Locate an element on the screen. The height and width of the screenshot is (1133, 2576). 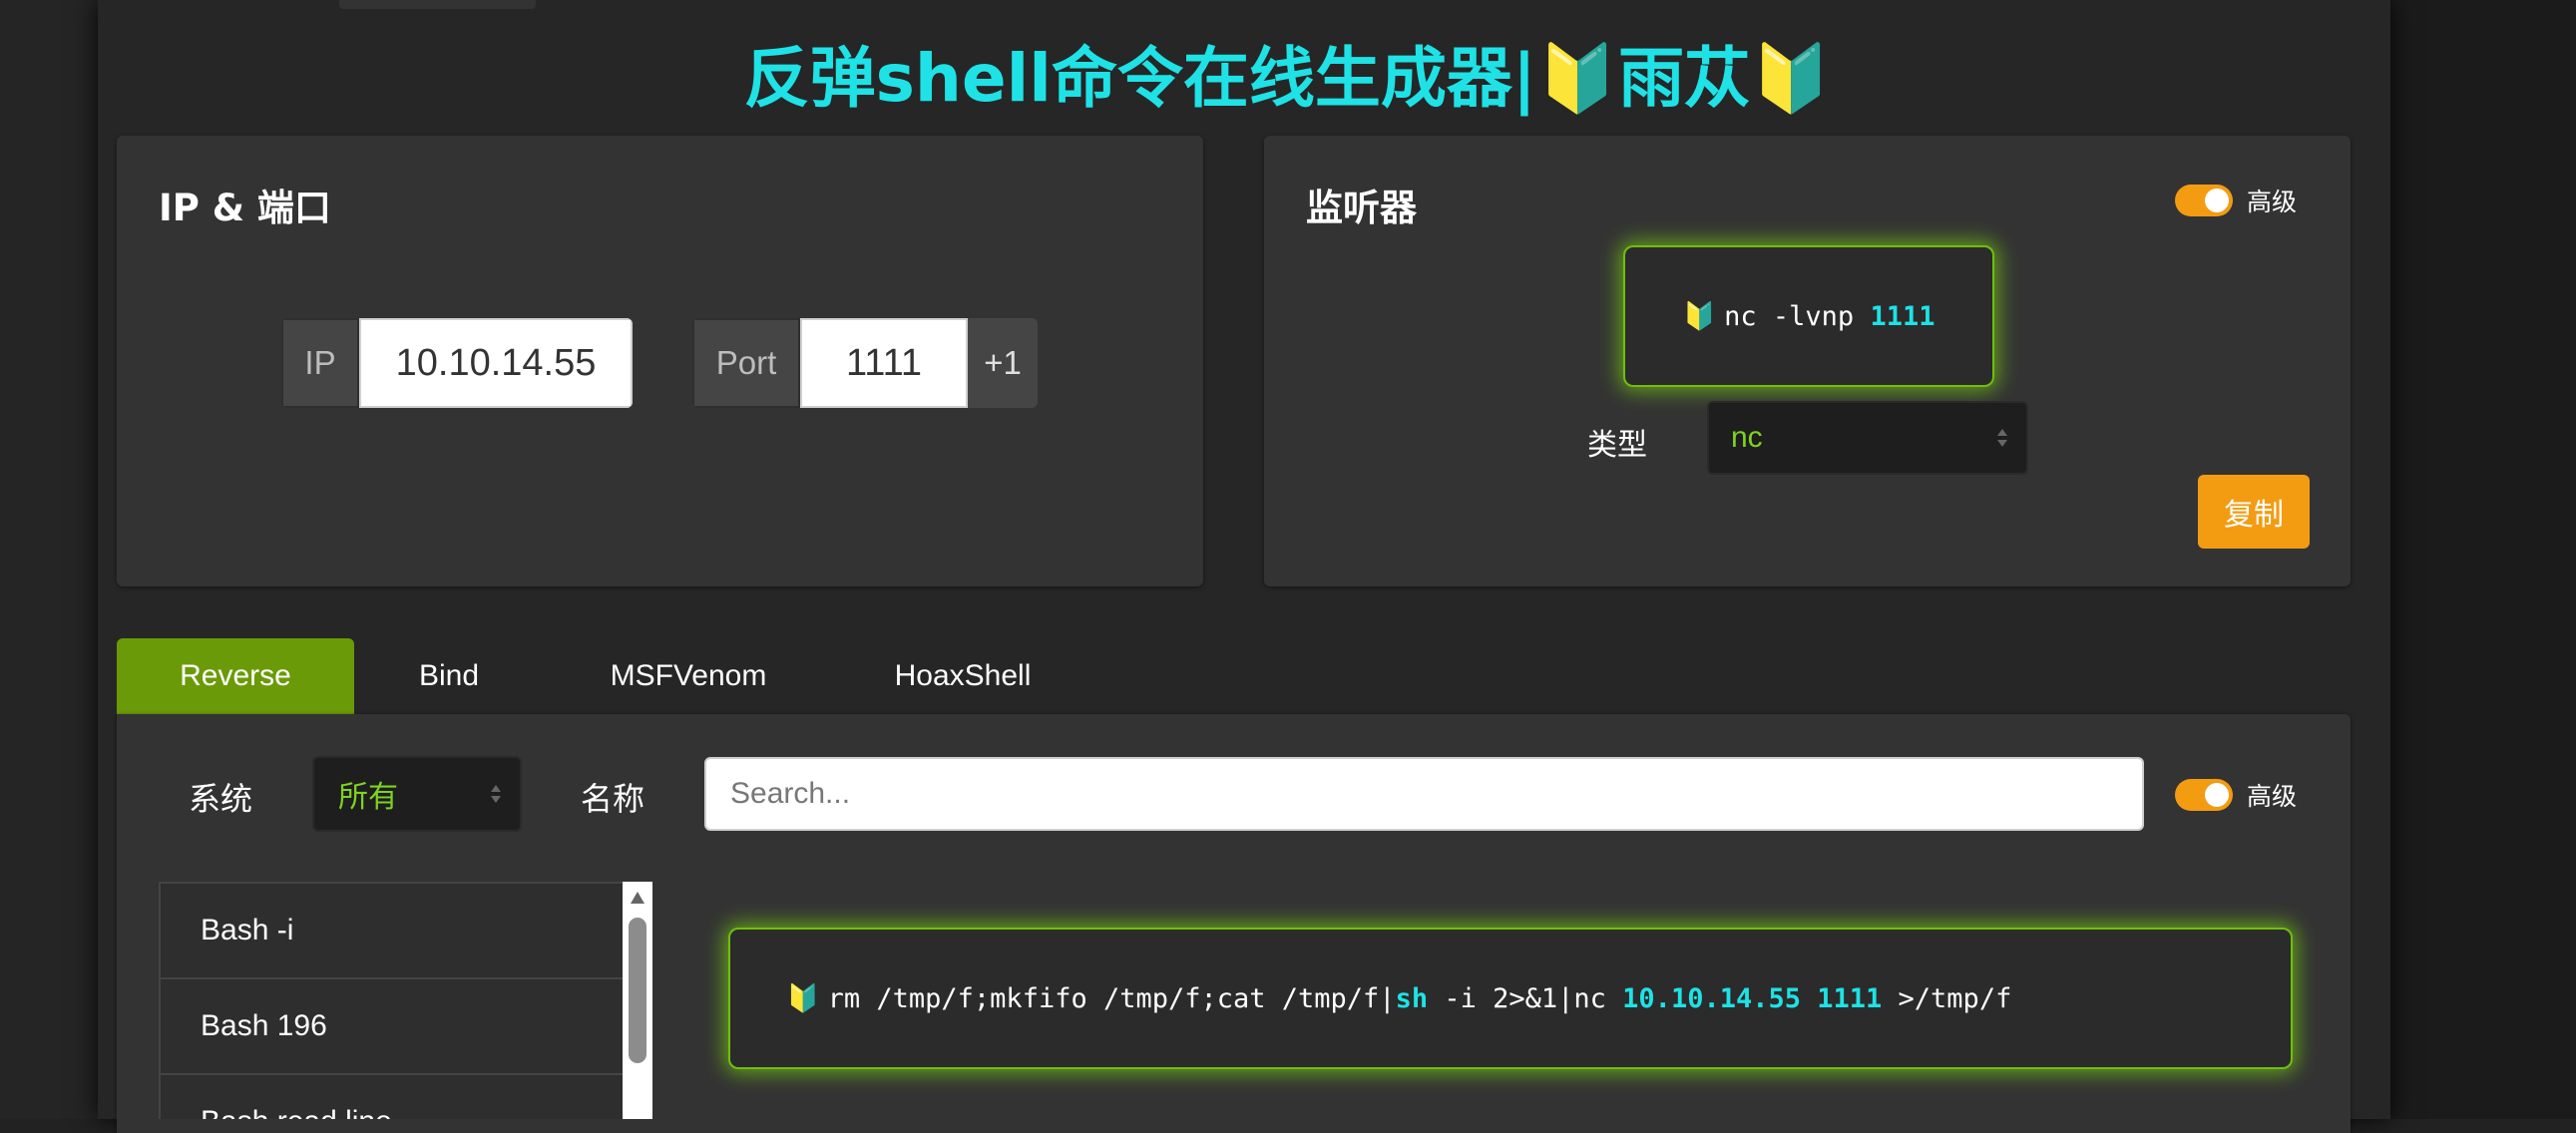
page-title: 反弹shell命令在线生成器|🔰雨苁🔰 is located at coordinates (1288, 78).